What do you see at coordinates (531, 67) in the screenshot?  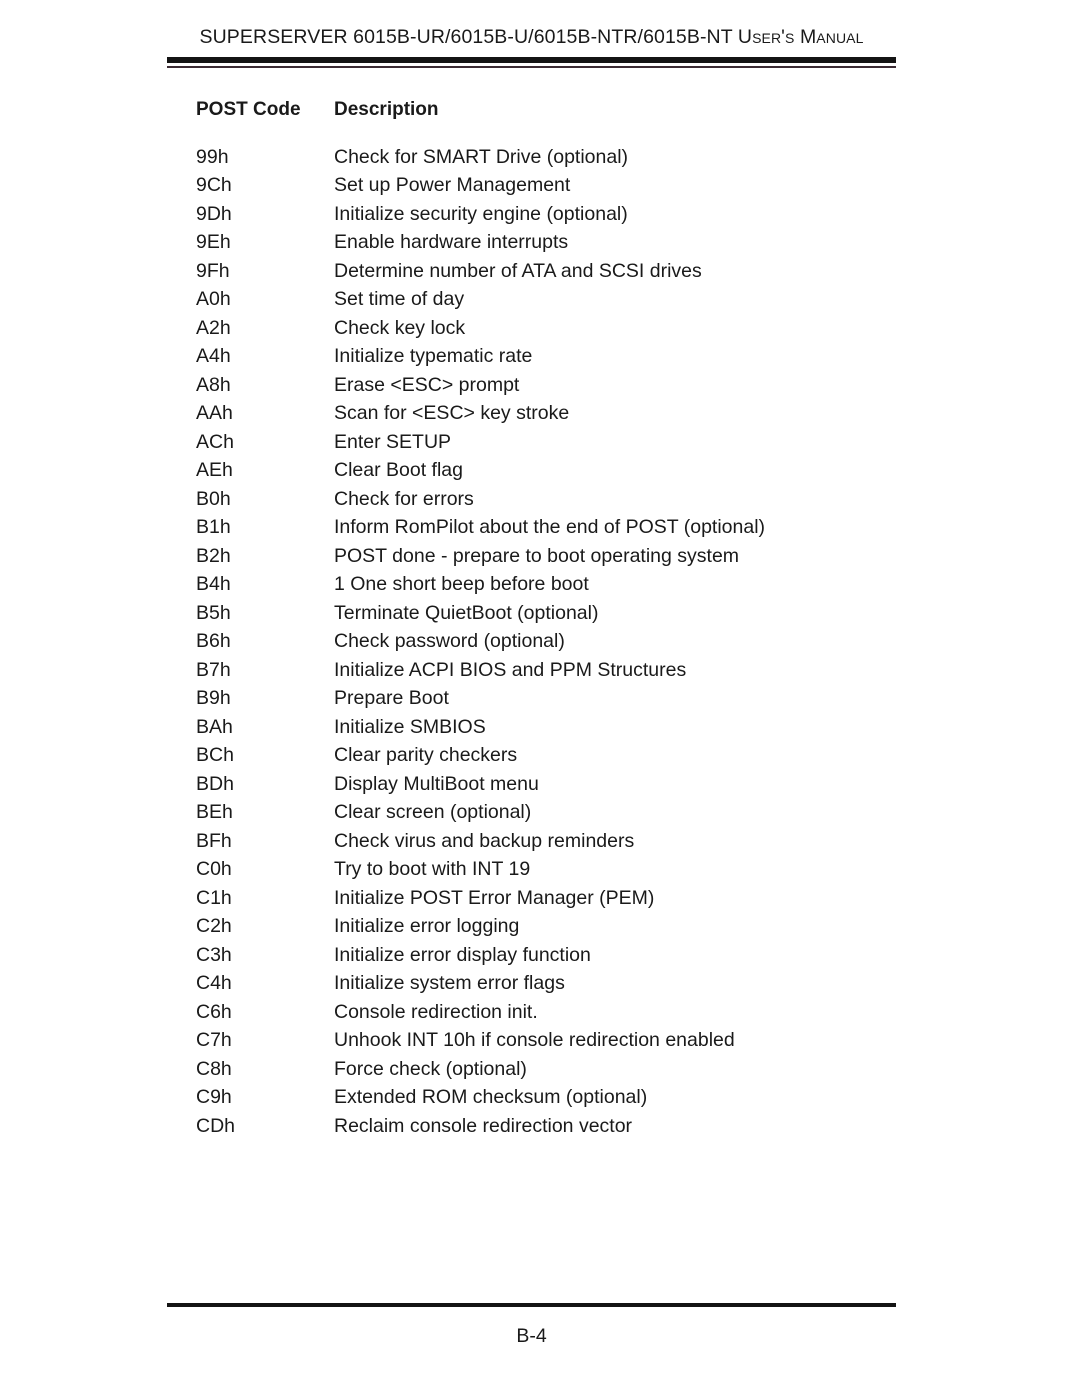 I see `header-rule-thin` at bounding box center [531, 67].